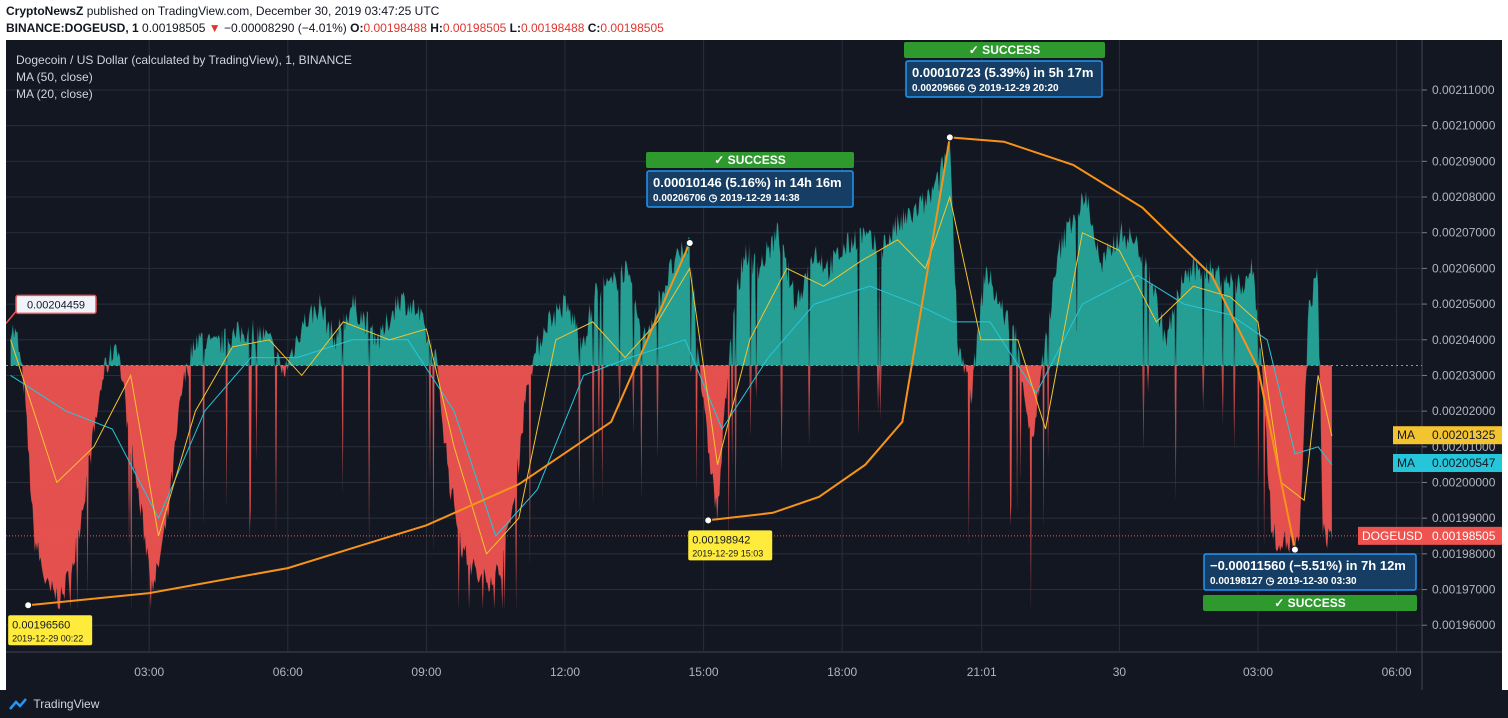 Image resolution: width=1508 pixels, height=718 pixels. What do you see at coordinates (1464, 625) in the screenshot?
I see `y-tick-label: 0.00196000` at bounding box center [1464, 625].